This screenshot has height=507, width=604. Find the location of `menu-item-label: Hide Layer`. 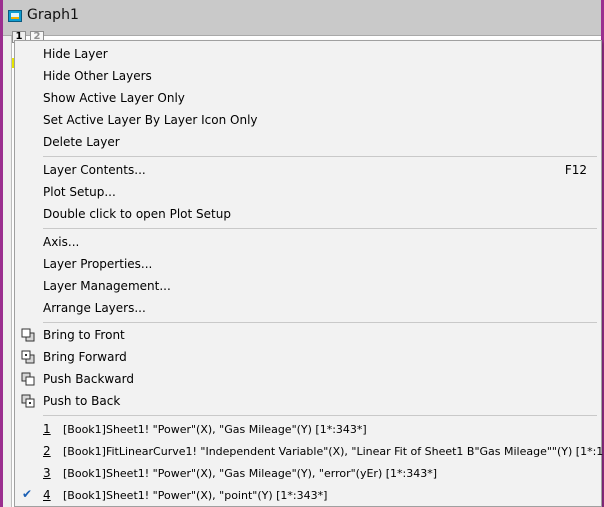

menu-item-label: Hide Layer is located at coordinates (75, 54).